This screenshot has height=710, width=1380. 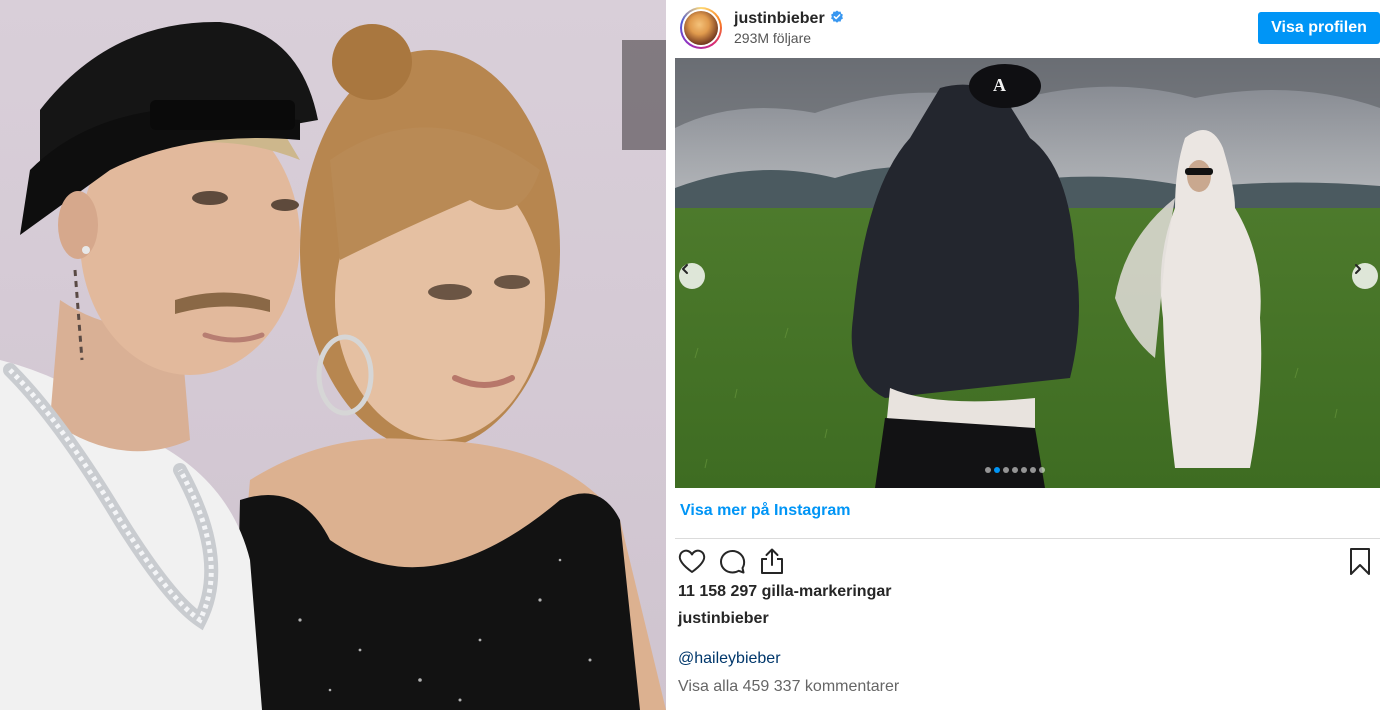 I want to click on follower-count: 293M följare, so click(x=773, y=38).